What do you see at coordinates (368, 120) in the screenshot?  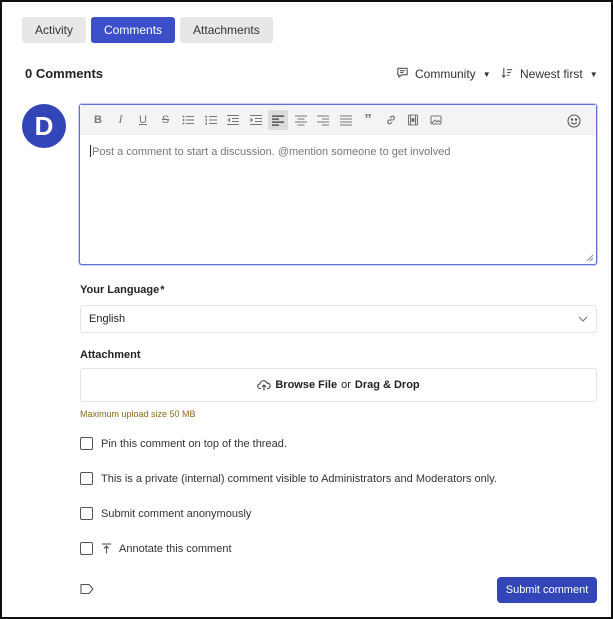 I see `quote-icon: ”` at bounding box center [368, 120].